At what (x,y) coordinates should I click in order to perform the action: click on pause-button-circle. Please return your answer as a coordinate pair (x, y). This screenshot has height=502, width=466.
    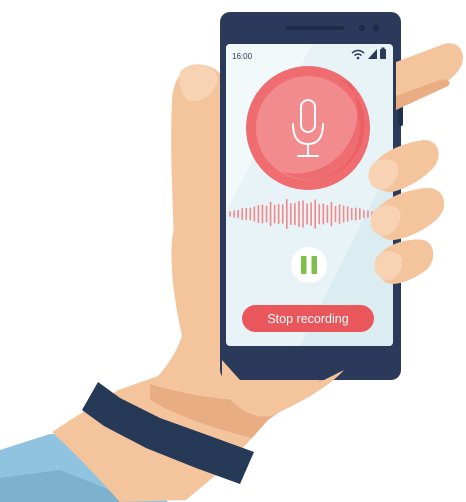
    Looking at the image, I should click on (309, 265).